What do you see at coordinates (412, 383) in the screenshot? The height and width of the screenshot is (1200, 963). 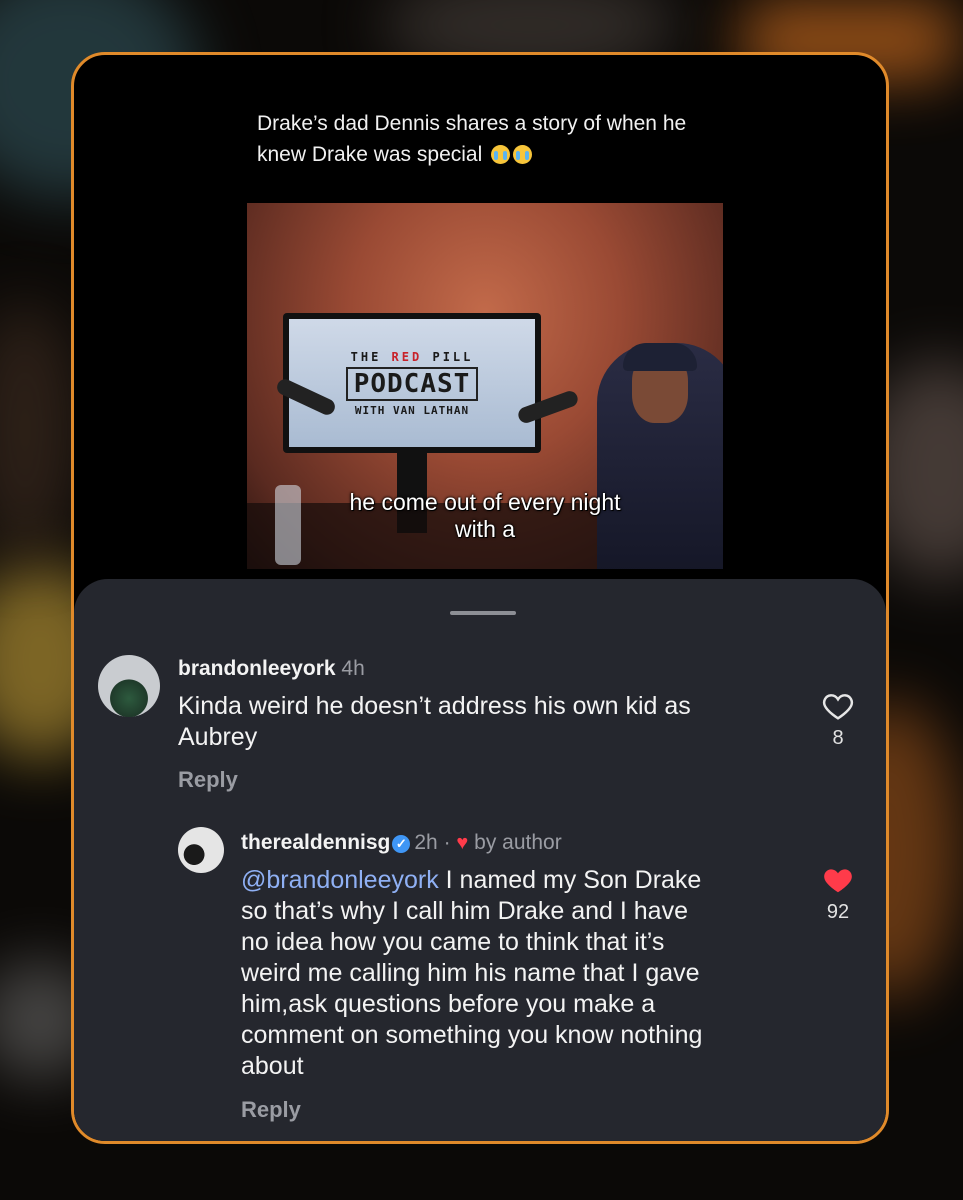 I see `podcast-tv-screen: THE RED PILL PODCAST WITH VAN LATHAN` at bounding box center [412, 383].